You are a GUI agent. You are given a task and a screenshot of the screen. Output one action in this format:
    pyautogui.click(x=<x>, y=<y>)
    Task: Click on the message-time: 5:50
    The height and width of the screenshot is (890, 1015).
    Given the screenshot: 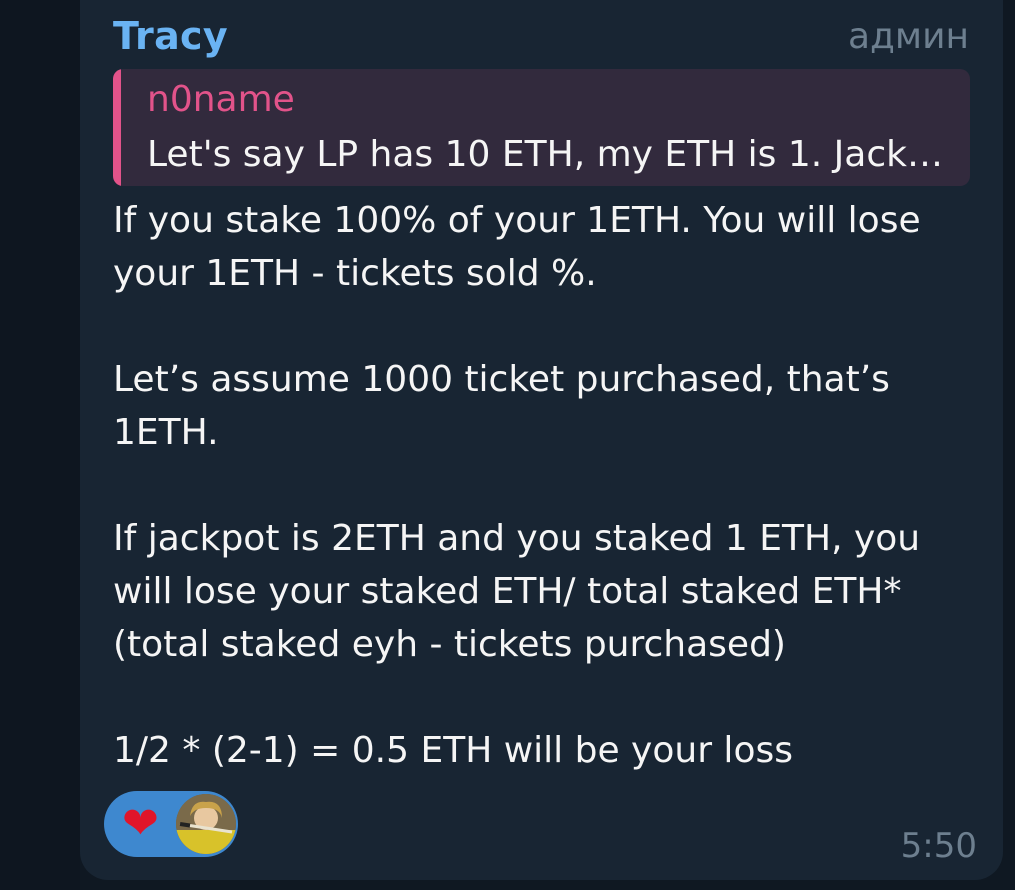 What is the action you would take?
    pyautogui.click(x=938, y=846)
    